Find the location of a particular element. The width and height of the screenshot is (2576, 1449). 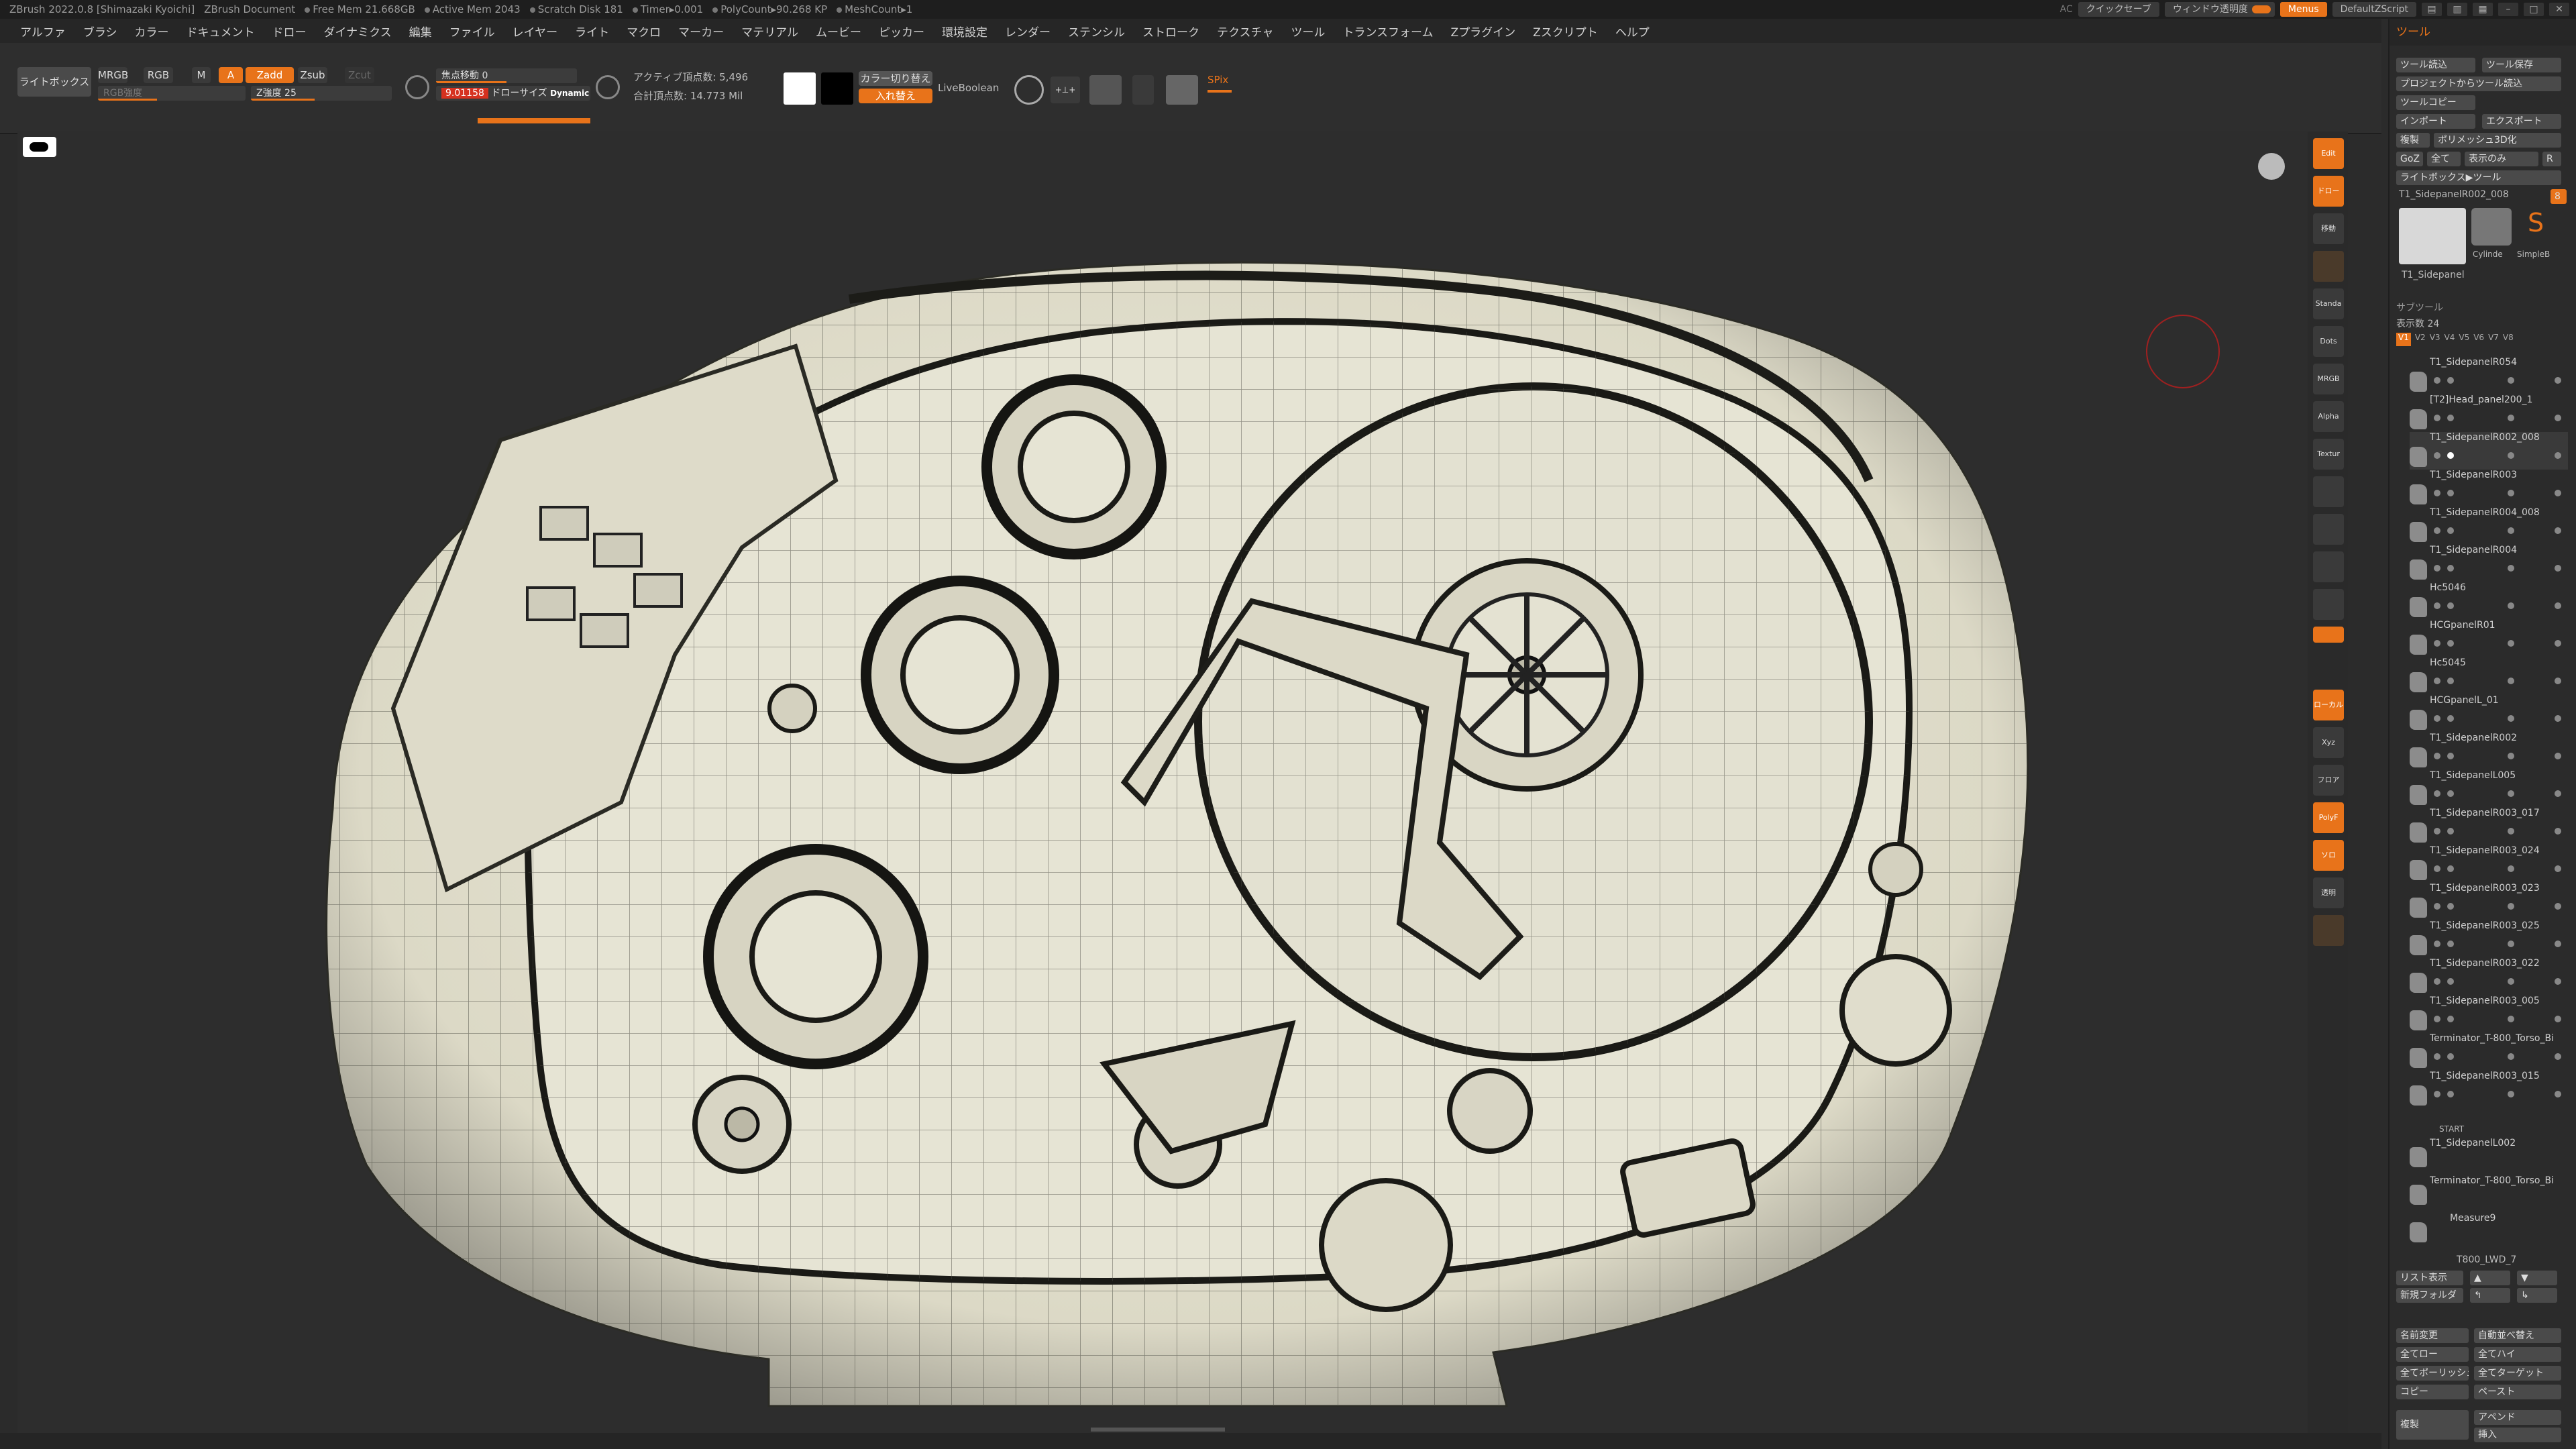

export-button: エクスポート is located at coordinates (2521, 121).